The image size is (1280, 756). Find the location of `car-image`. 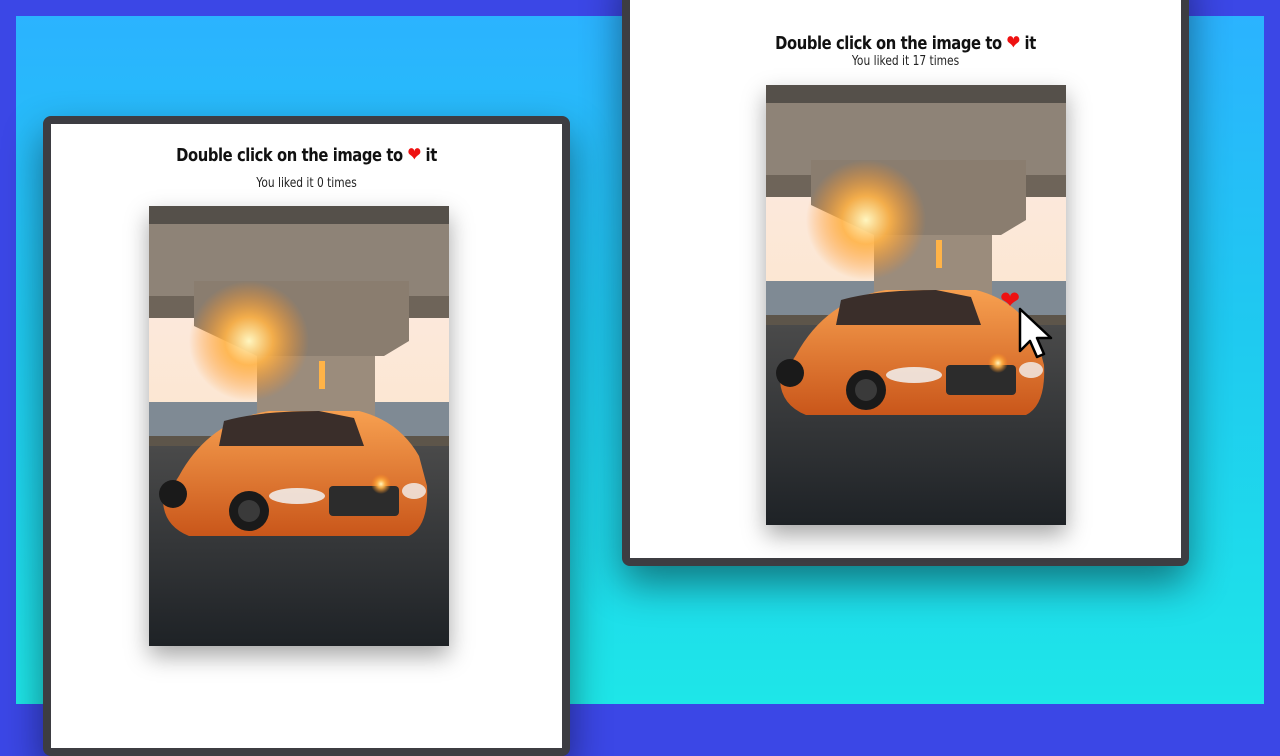

car-image is located at coordinates (299, 426).